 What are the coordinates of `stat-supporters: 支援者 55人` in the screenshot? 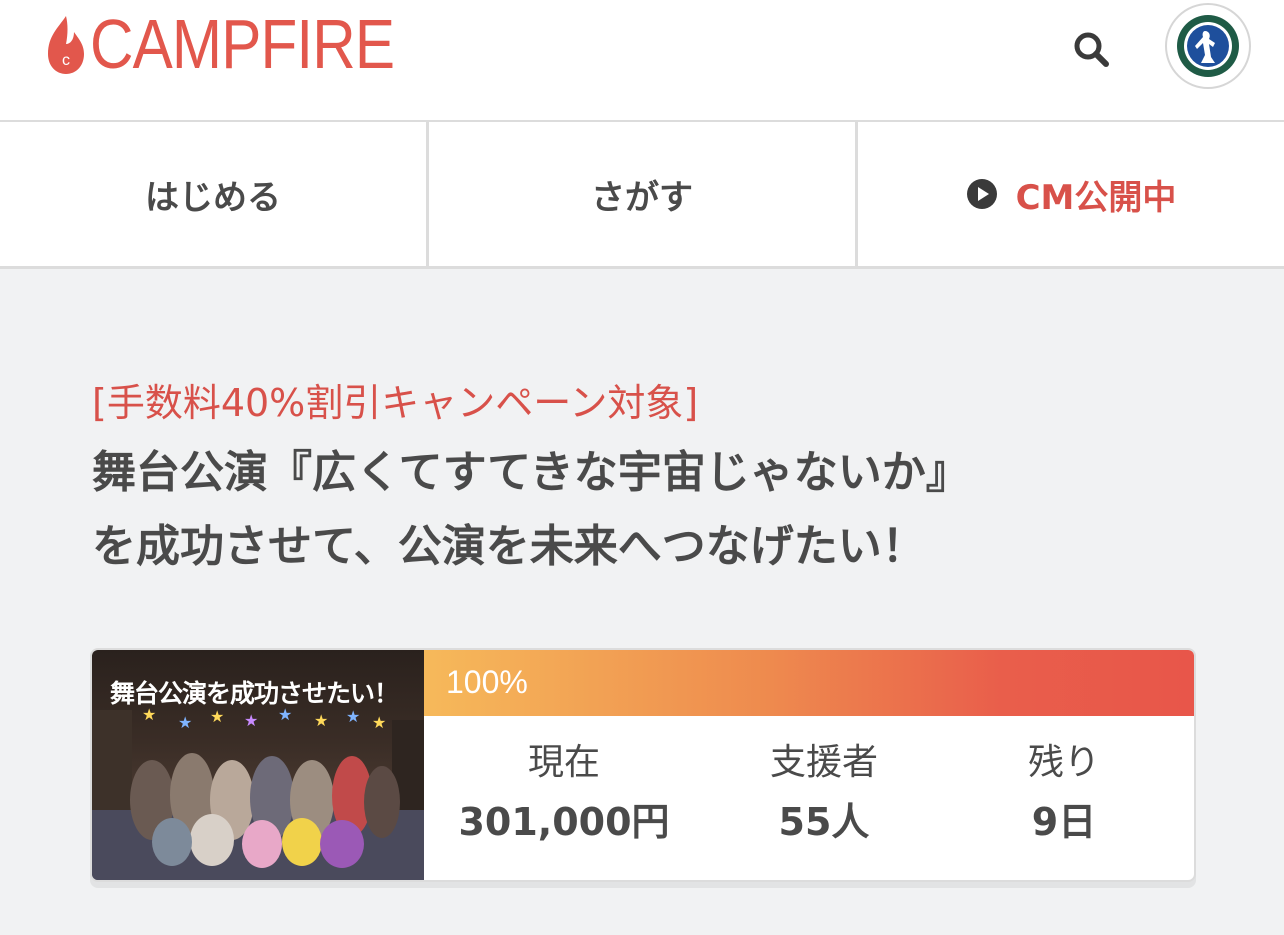 It's located at (824, 795).